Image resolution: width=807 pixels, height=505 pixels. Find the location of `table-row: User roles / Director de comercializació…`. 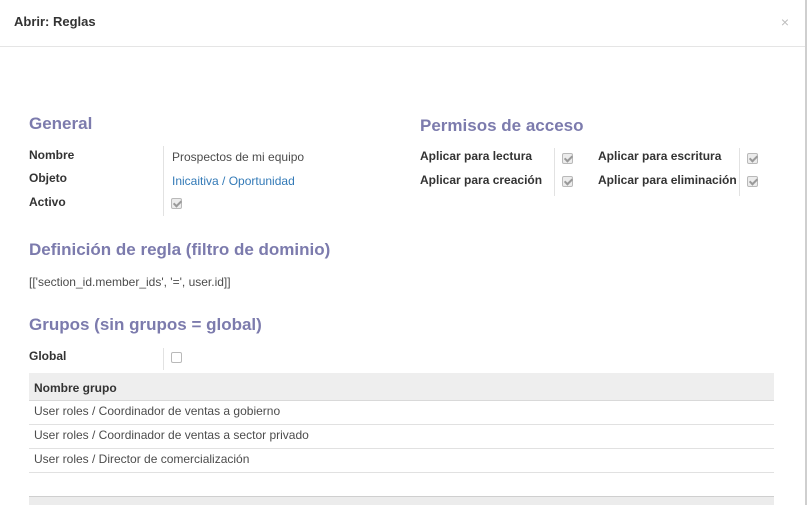

table-row: User roles / Director de comercializació… is located at coordinates (401, 461).